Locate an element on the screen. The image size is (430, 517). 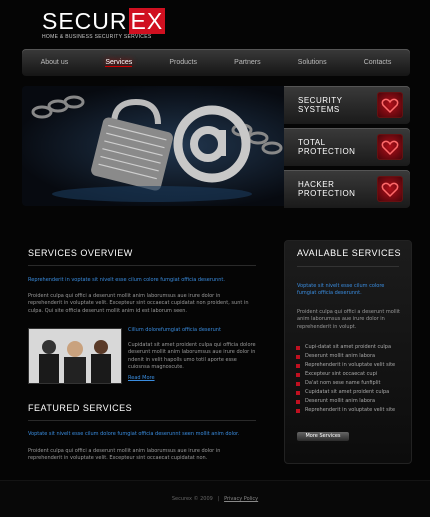
featured-services-heading: FEATURED SERVICES is located at coordinates (80, 408).